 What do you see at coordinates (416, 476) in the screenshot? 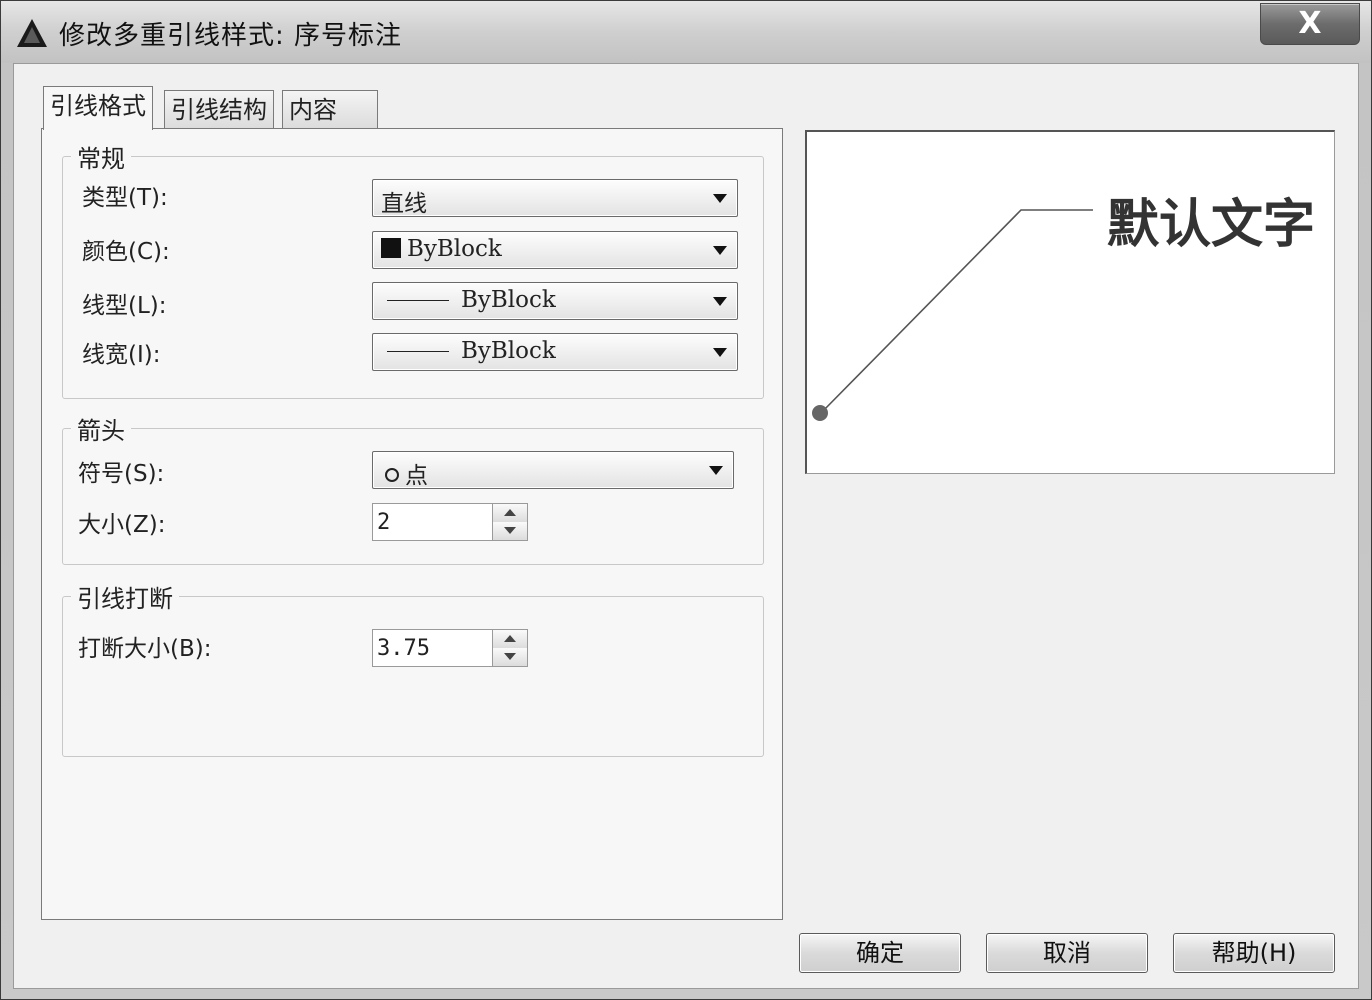
I see `symbol-value: 点` at bounding box center [416, 476].